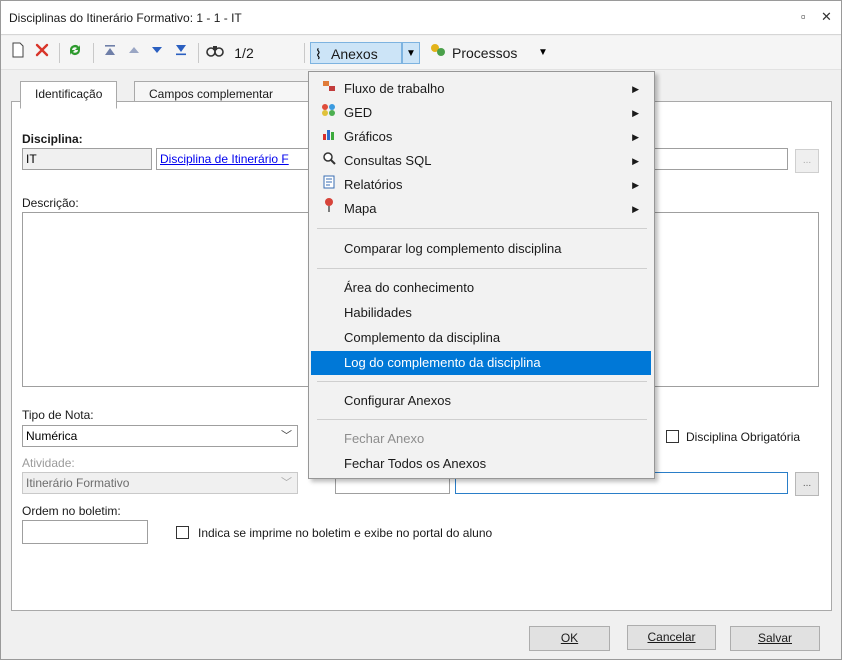  Describe the element at coordinates (543, 53) in the screenshot. I see `processos-chevron-down-icon: ▼` at that location.